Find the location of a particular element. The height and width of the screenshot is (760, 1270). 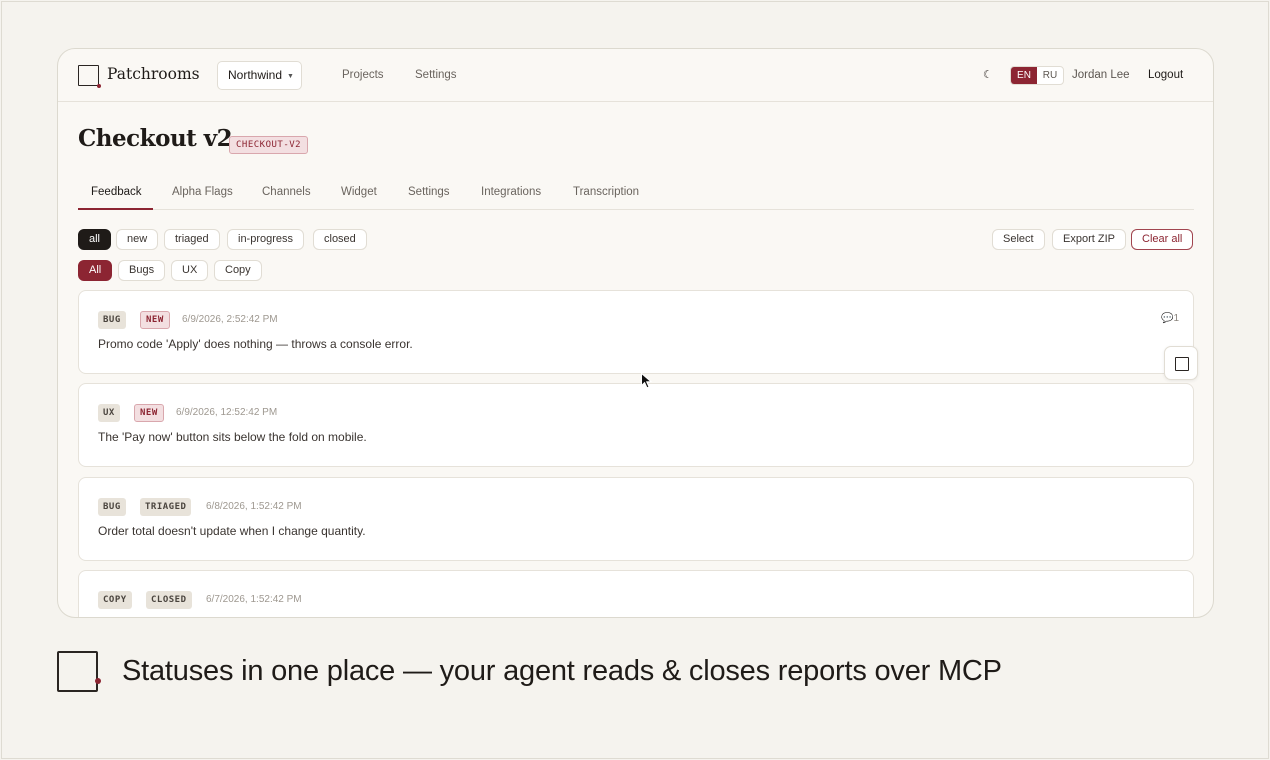

nav-settings: Settings is located at coordinates (436, 75).